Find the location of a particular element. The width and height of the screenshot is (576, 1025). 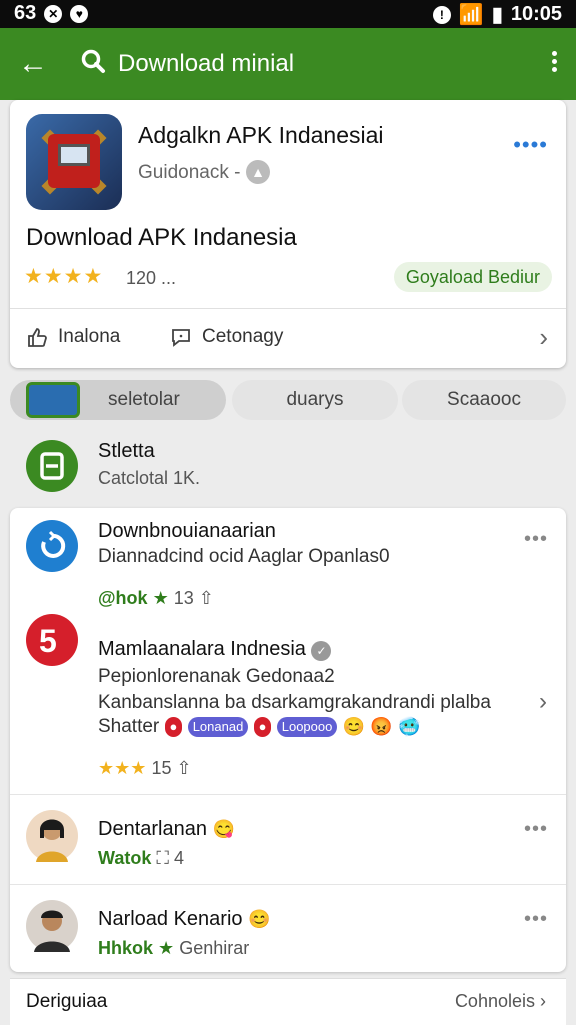

tab-bar: seletolar duarys Scaaooc is located at coordinates (288, 400).